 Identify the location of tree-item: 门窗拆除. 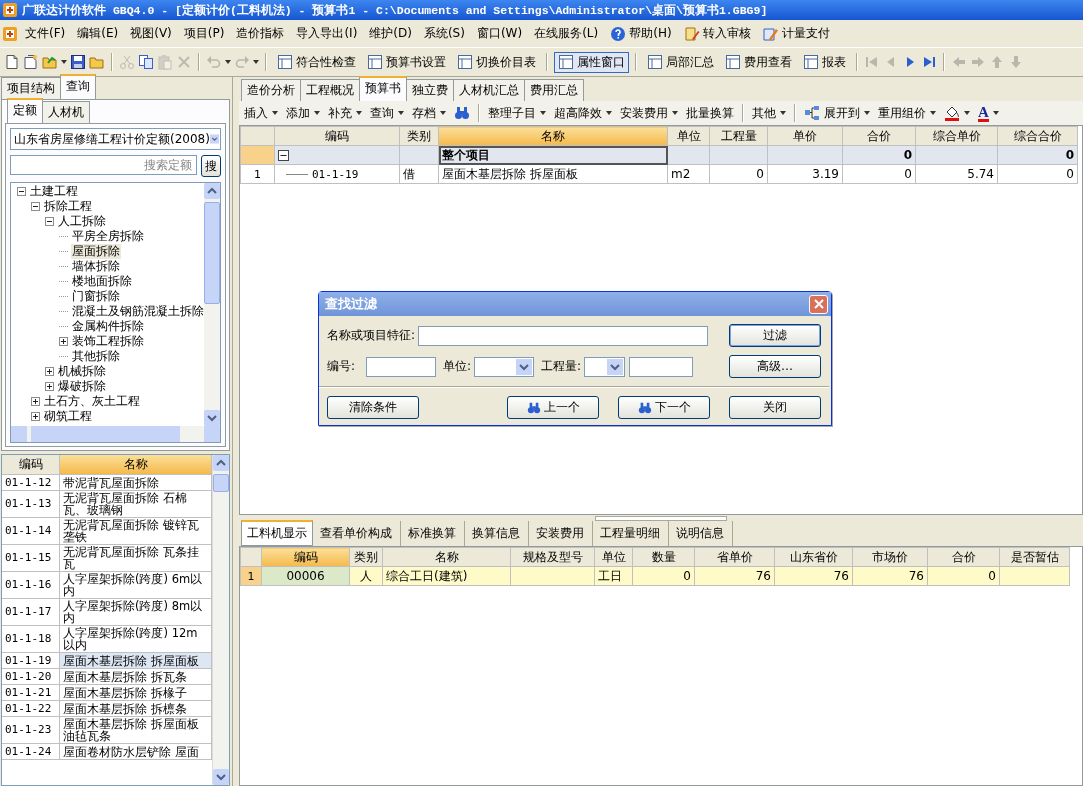
(96, 296).